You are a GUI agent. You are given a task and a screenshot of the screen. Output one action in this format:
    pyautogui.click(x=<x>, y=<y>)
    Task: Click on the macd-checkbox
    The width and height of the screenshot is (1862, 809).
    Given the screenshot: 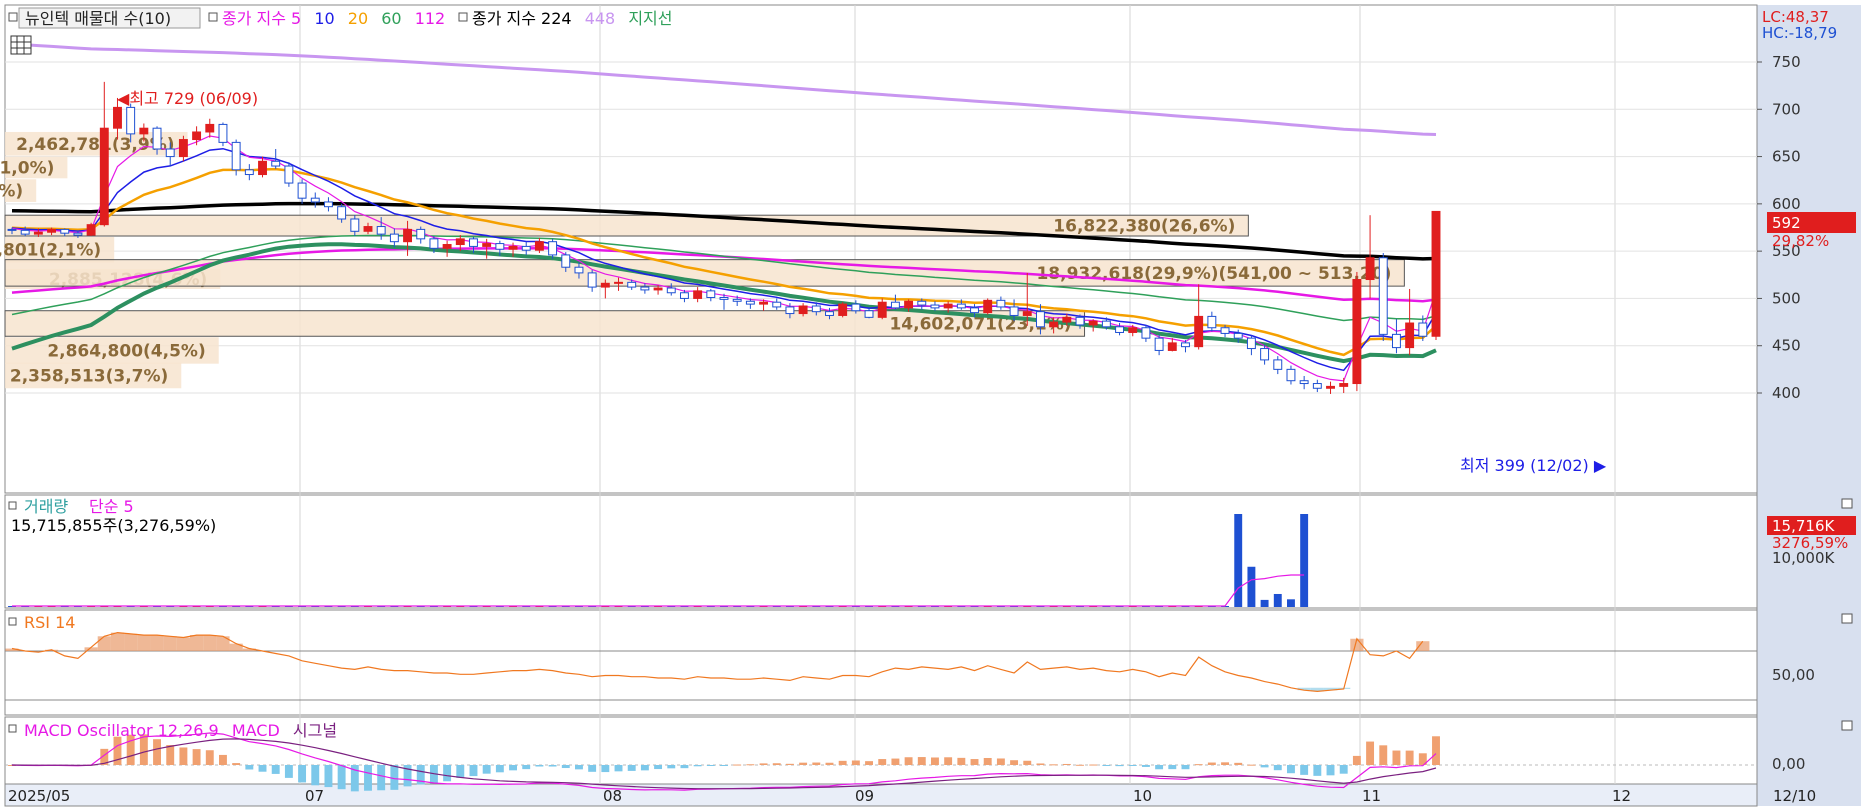 What is the action you would take?
    pyautogui.click(x=12, y=728)
    